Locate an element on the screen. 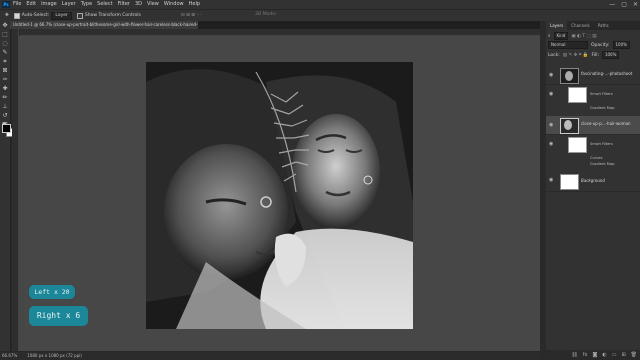  marquee-tool-icon: ⬚ is located at coordinates (5, 34).